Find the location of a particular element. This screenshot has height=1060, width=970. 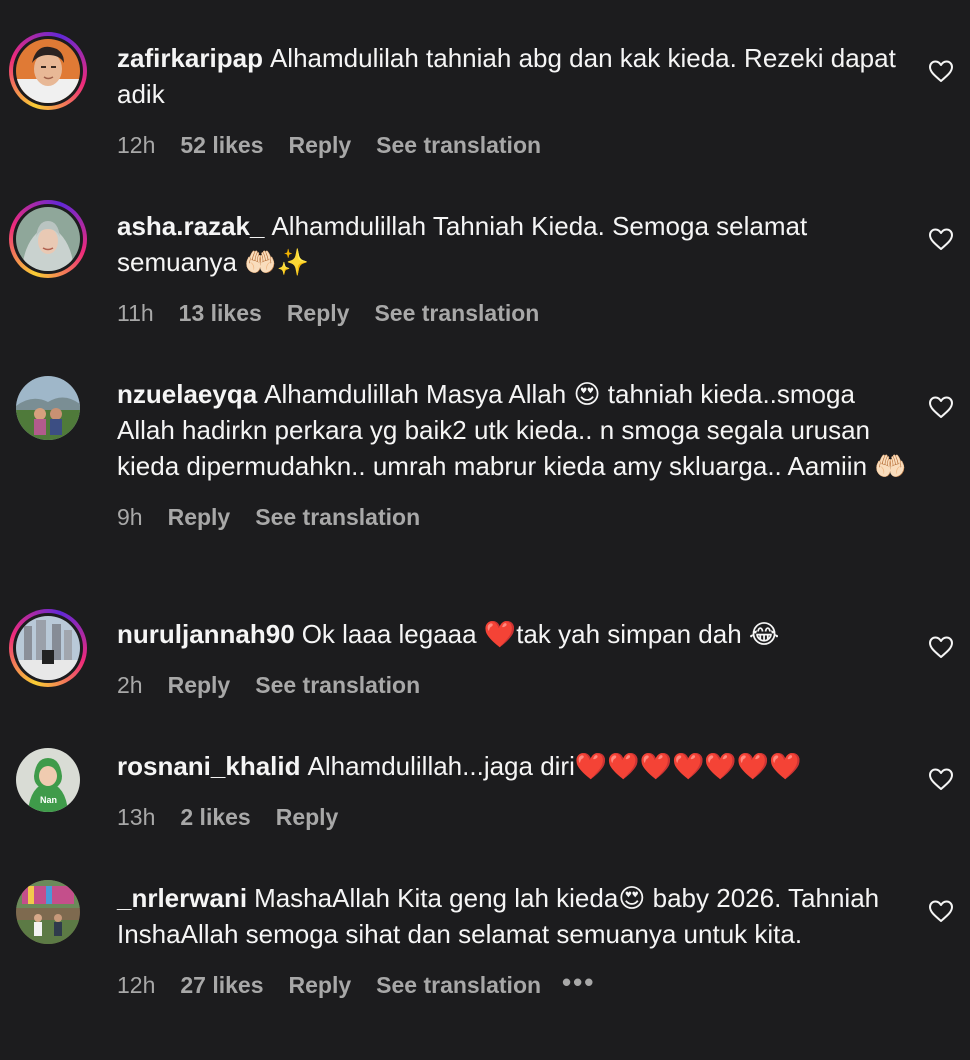

avatar: Nan is located at coordinates (48, 780).